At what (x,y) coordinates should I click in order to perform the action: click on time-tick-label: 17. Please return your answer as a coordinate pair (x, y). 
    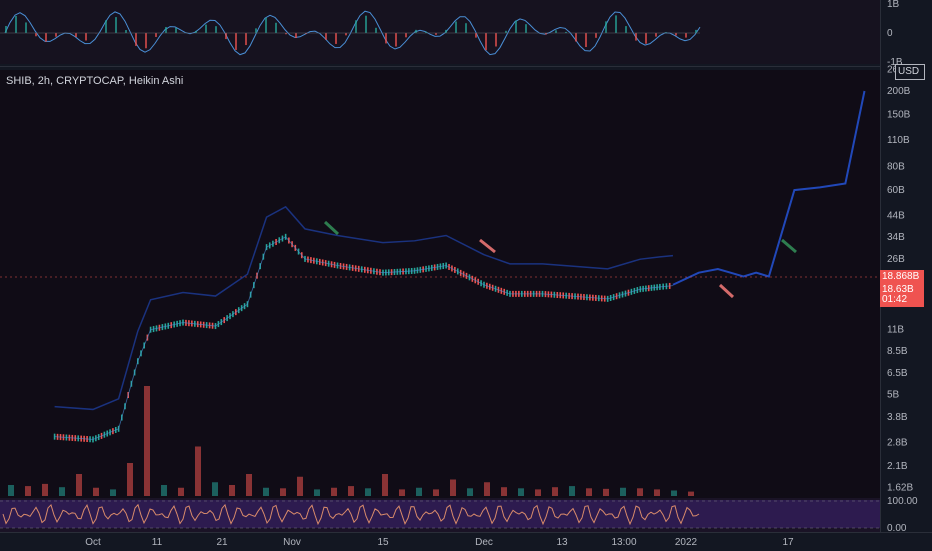
    Looking at the image, I should click on (788, 542).